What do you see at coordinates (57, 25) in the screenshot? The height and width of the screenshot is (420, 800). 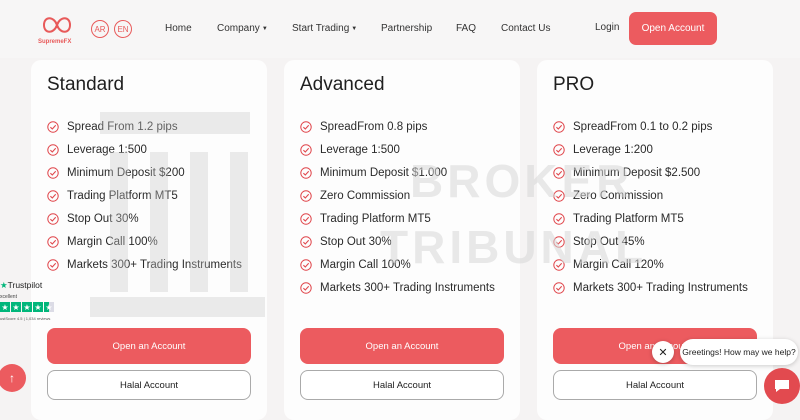 I see `infinity-logo-icon` at bounding box center [57, 25].